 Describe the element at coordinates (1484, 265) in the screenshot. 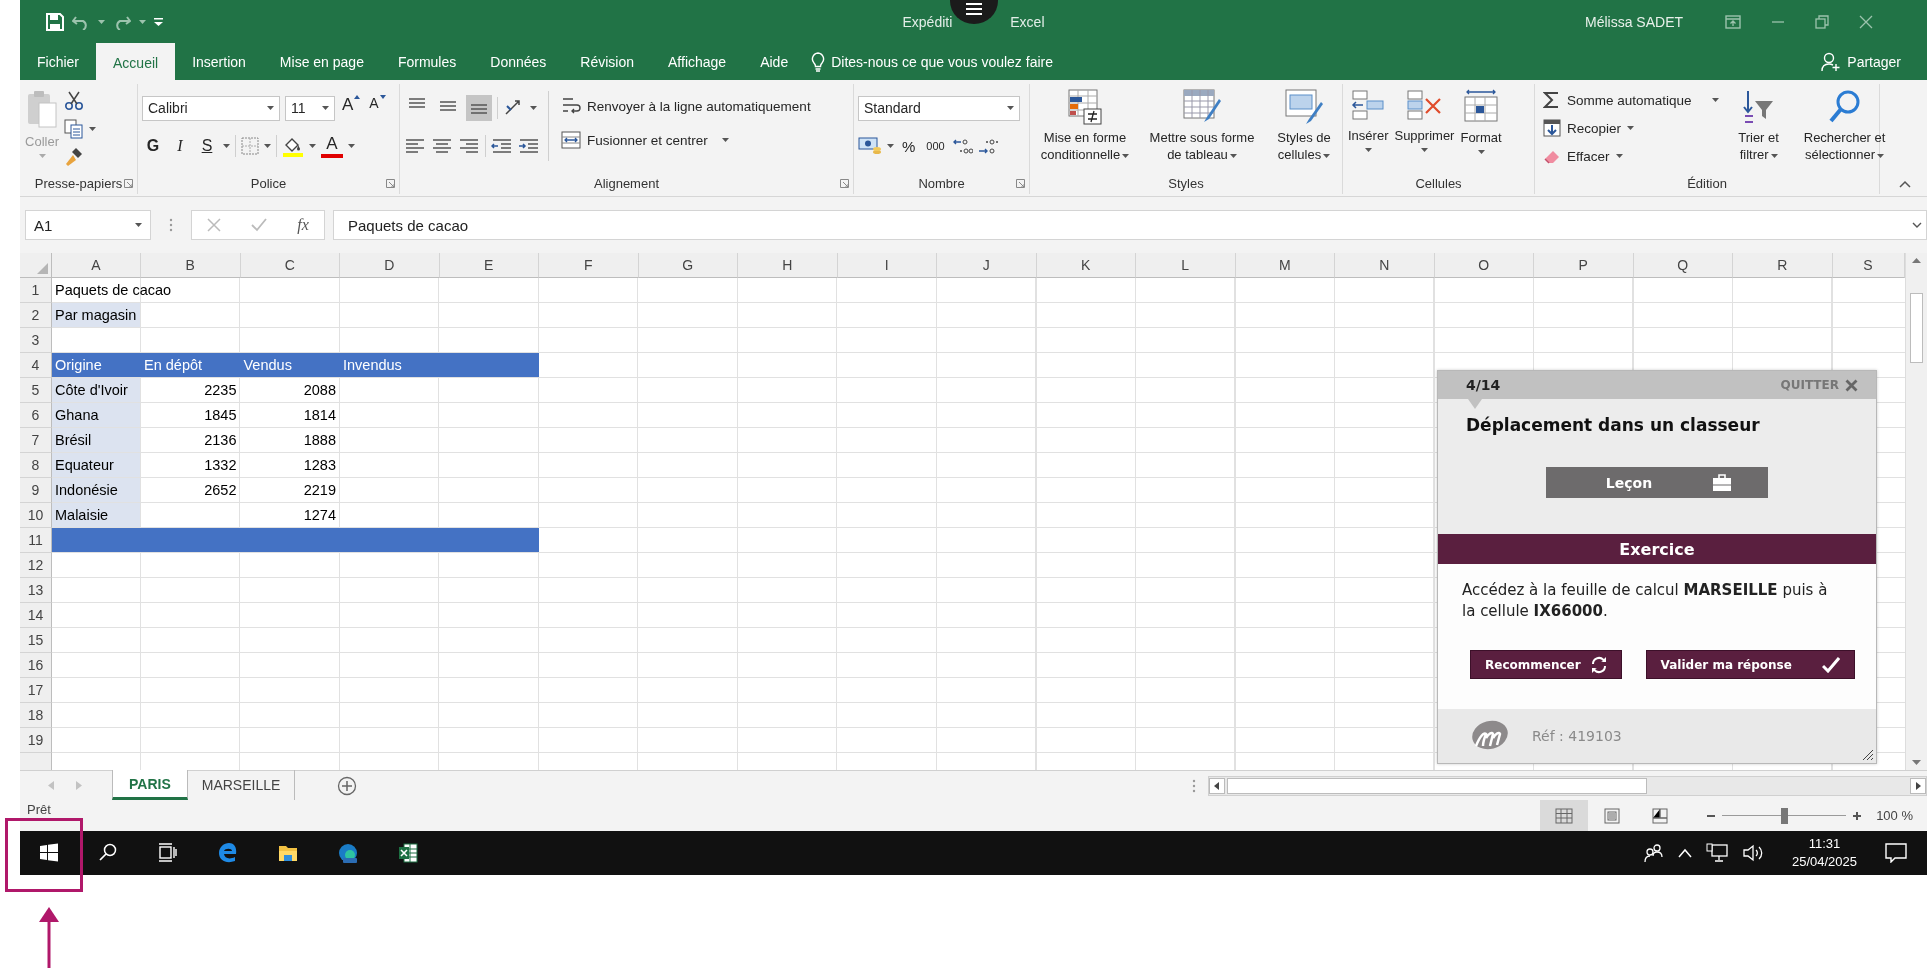

I see `column-header: O` at that location.